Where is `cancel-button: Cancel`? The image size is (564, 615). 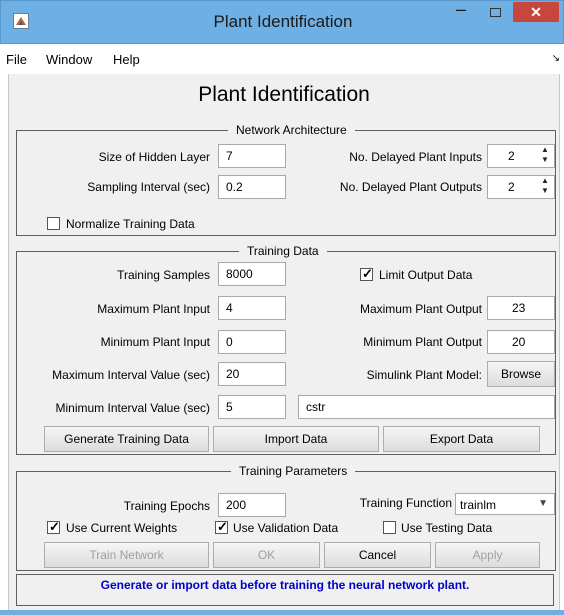 cancel-button: Cancel is located at coordinates (377, 555).